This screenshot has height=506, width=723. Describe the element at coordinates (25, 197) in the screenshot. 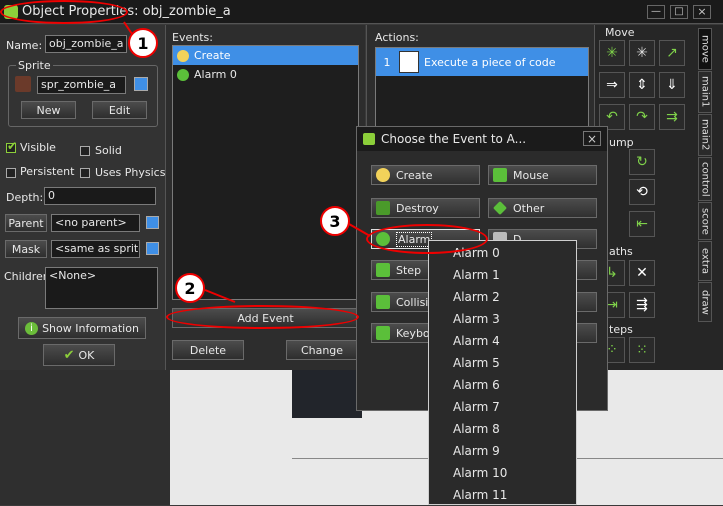

I see `depth-label: Depth:` at that location.